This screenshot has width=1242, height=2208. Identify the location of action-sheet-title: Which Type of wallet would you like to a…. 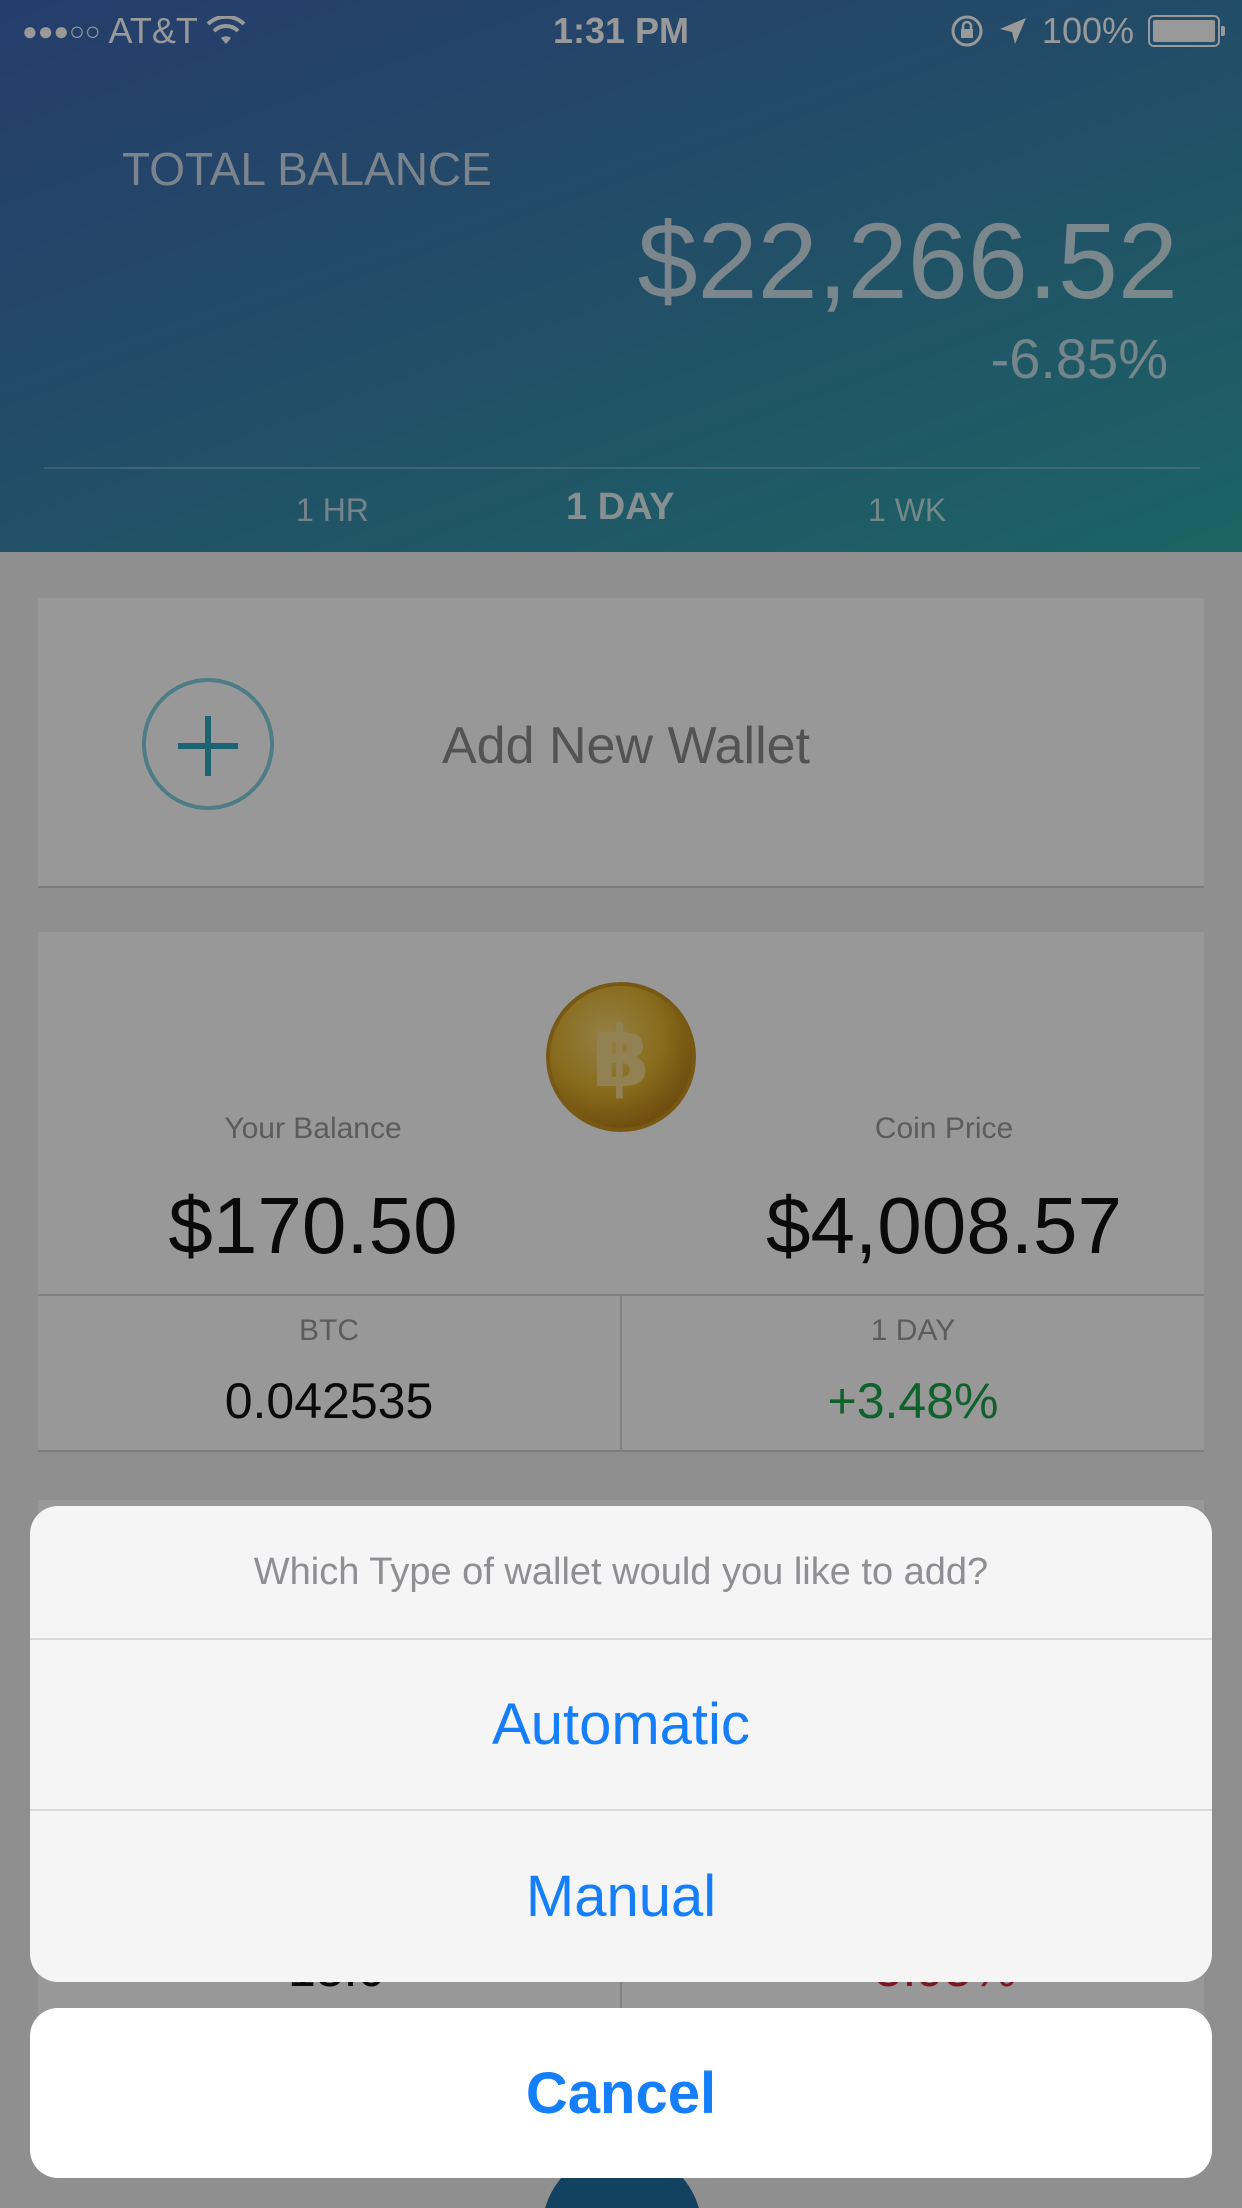
(621, 1573).